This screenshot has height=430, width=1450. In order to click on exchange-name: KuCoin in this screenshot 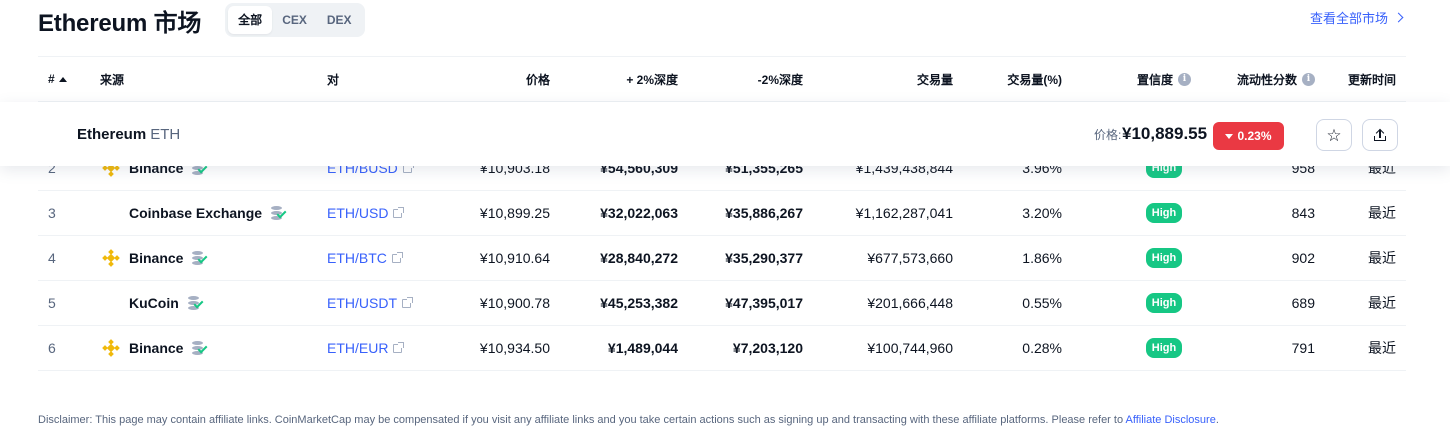, I will do `click(154, 303)`.